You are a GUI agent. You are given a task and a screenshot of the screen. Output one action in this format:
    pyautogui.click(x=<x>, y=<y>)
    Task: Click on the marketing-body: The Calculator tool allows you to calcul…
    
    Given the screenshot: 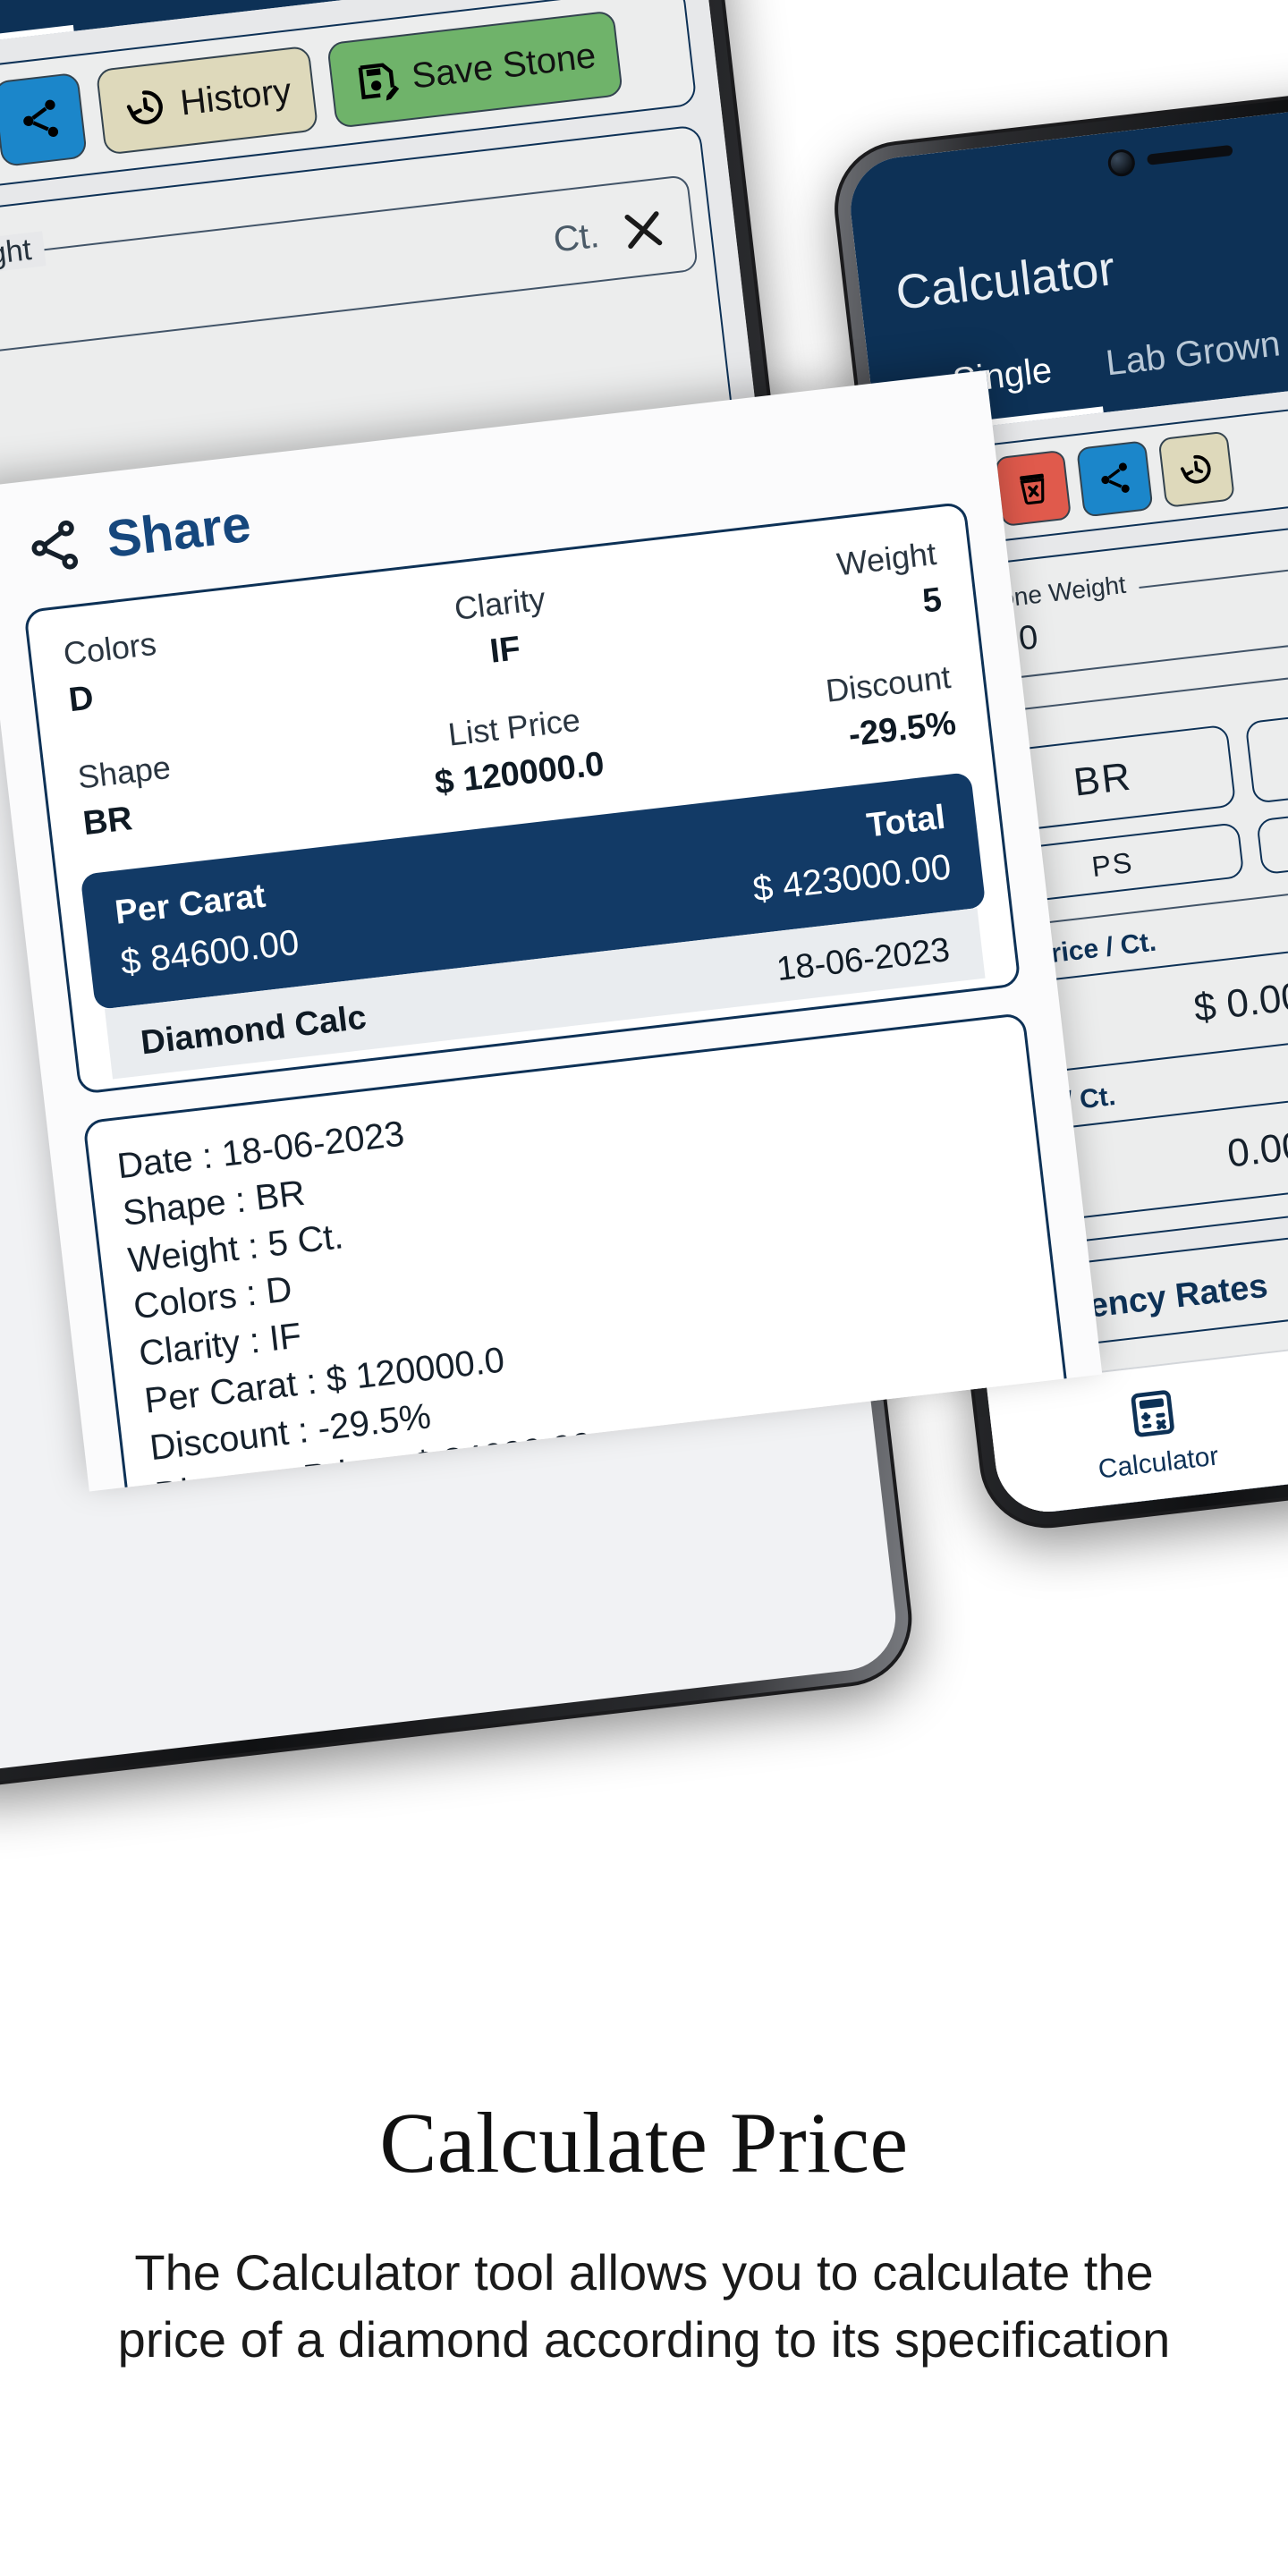 What is the action you would take?
    pyautogui.click(x=644, y=2306)
    